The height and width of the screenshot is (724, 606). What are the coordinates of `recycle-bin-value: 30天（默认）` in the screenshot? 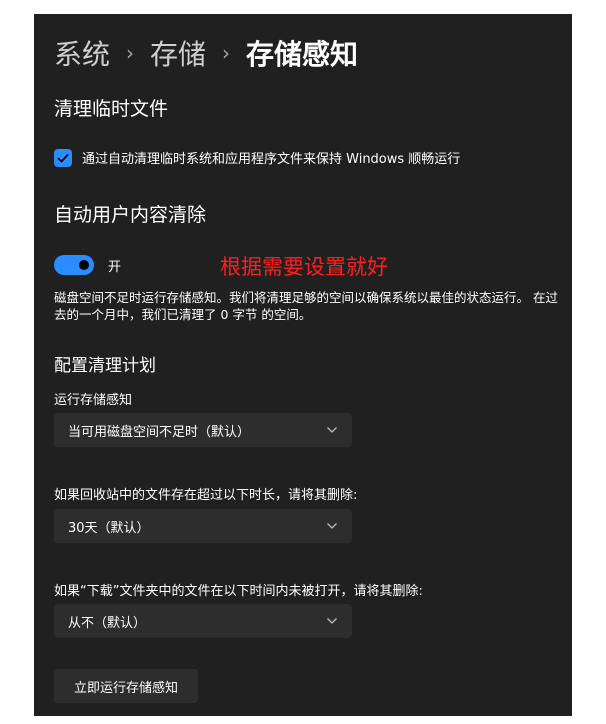 It's located at (109, 528).